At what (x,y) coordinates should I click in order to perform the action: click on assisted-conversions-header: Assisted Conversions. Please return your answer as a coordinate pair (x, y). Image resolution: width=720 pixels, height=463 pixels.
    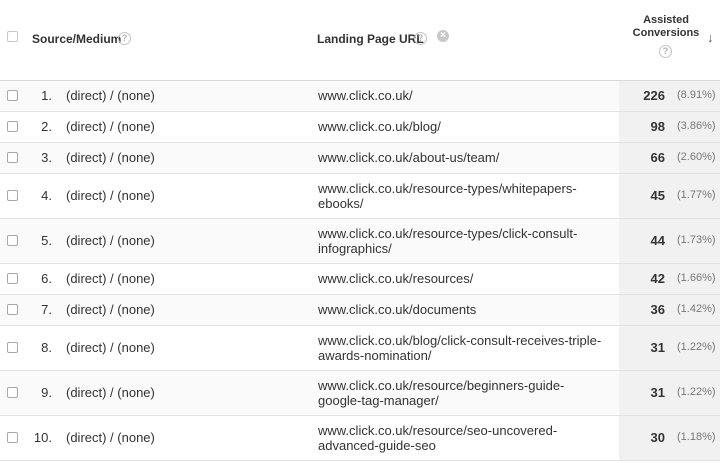
    Looking at the image, I should click on (666, 27).